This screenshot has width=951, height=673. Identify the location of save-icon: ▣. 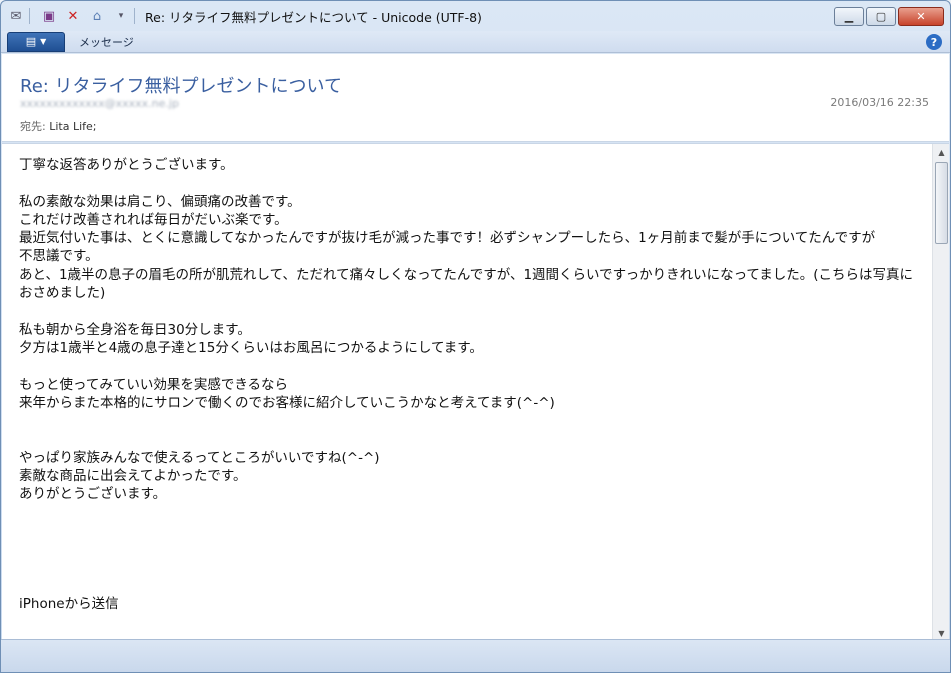
(49, 16).